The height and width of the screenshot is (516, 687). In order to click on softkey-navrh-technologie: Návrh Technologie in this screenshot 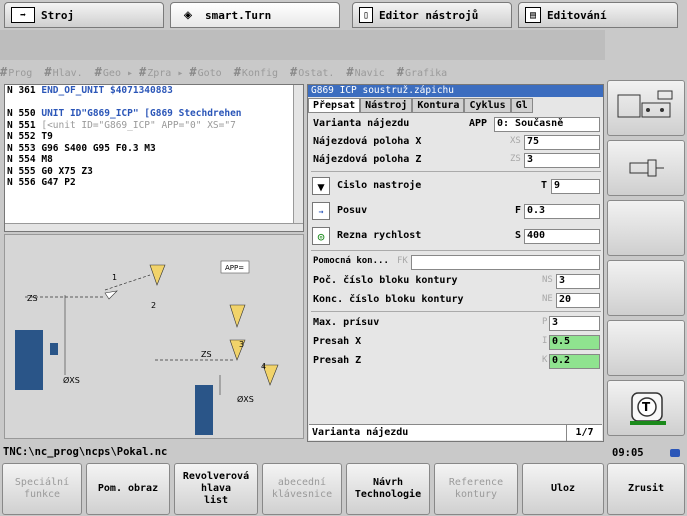, I will do `click(388, 489)`.